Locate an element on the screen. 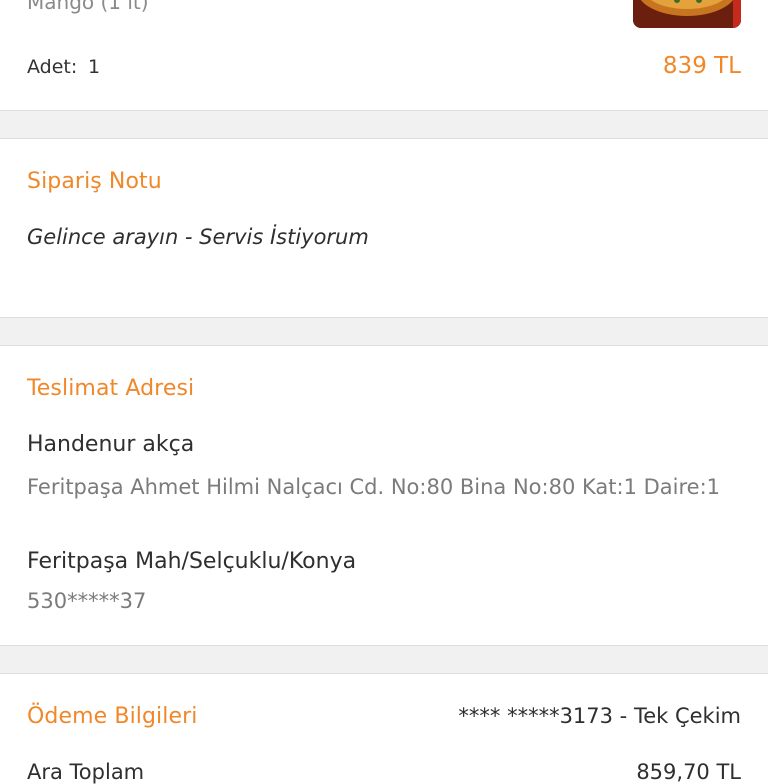 This screenshot has height=784, width=768. product-card: Mango (1 lt) Adet: 1 839 TL is located at coordinates (384, 55).